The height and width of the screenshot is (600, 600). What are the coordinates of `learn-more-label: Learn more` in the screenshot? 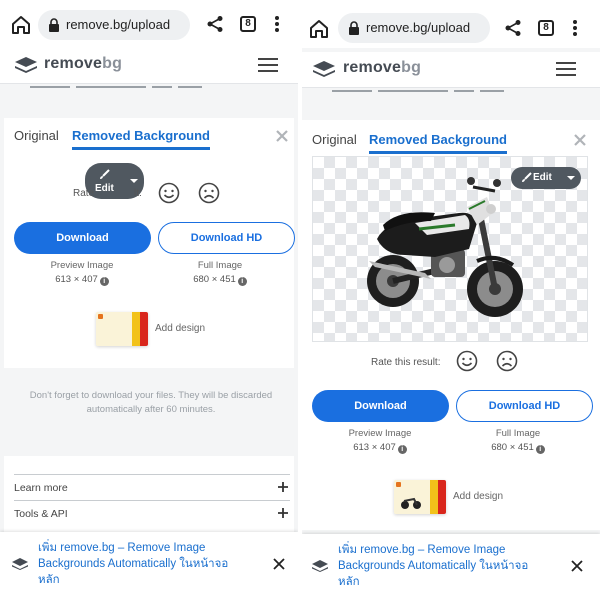 It's located at (41, 488).